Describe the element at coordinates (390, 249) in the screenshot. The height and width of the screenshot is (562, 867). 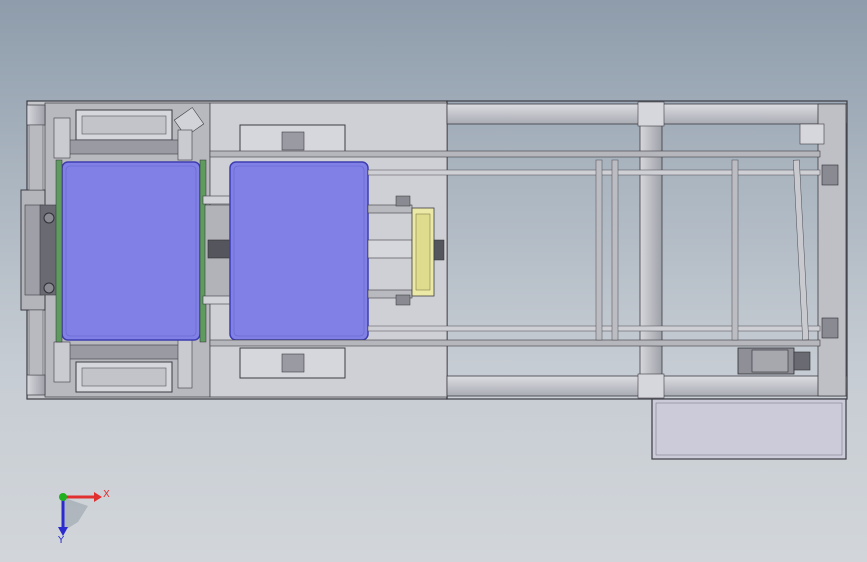
I see `pusher-rod` at that location.